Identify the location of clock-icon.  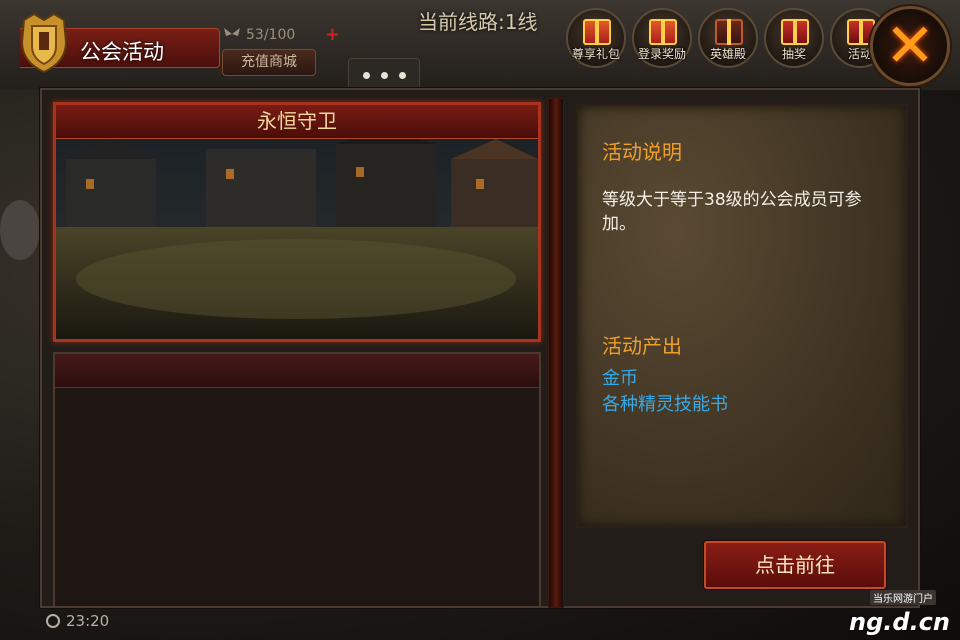
(53, 621).